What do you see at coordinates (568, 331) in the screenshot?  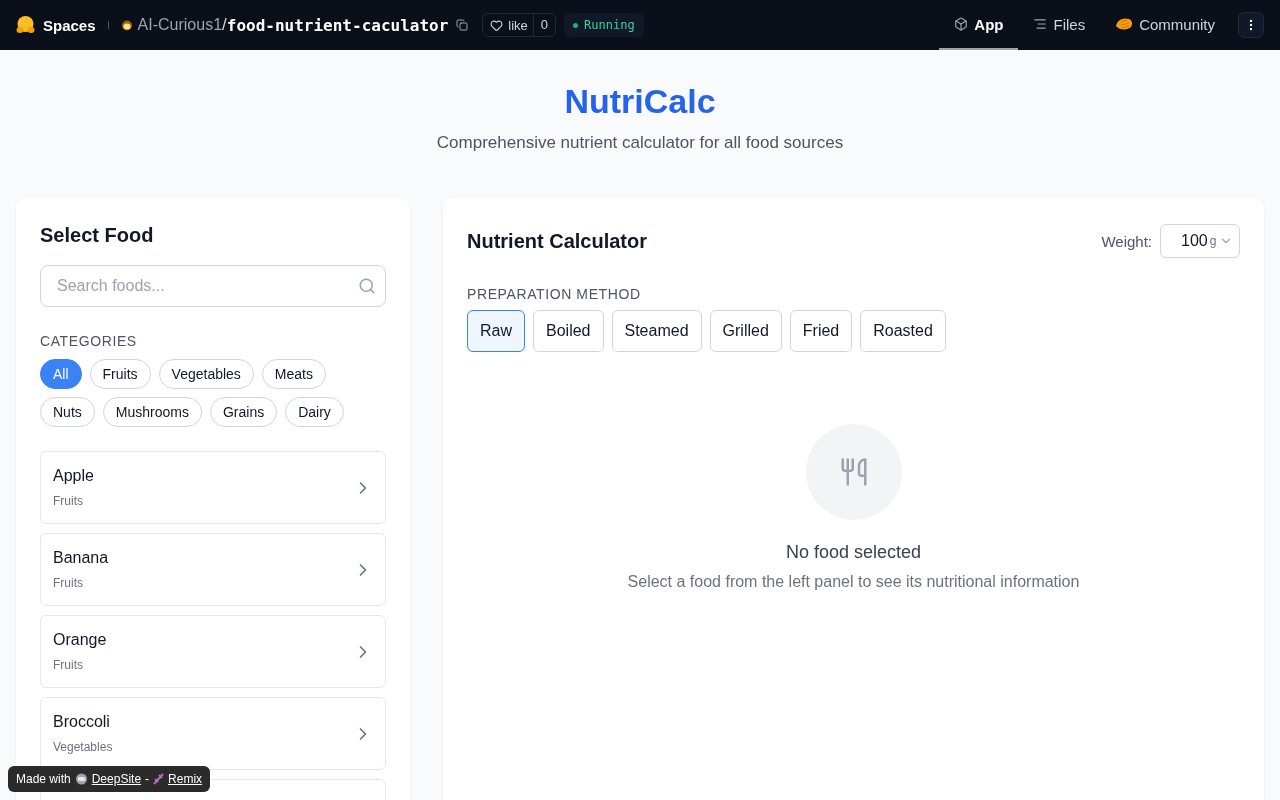 I see `method-button: Boiled` at bounding box center [568, 331].